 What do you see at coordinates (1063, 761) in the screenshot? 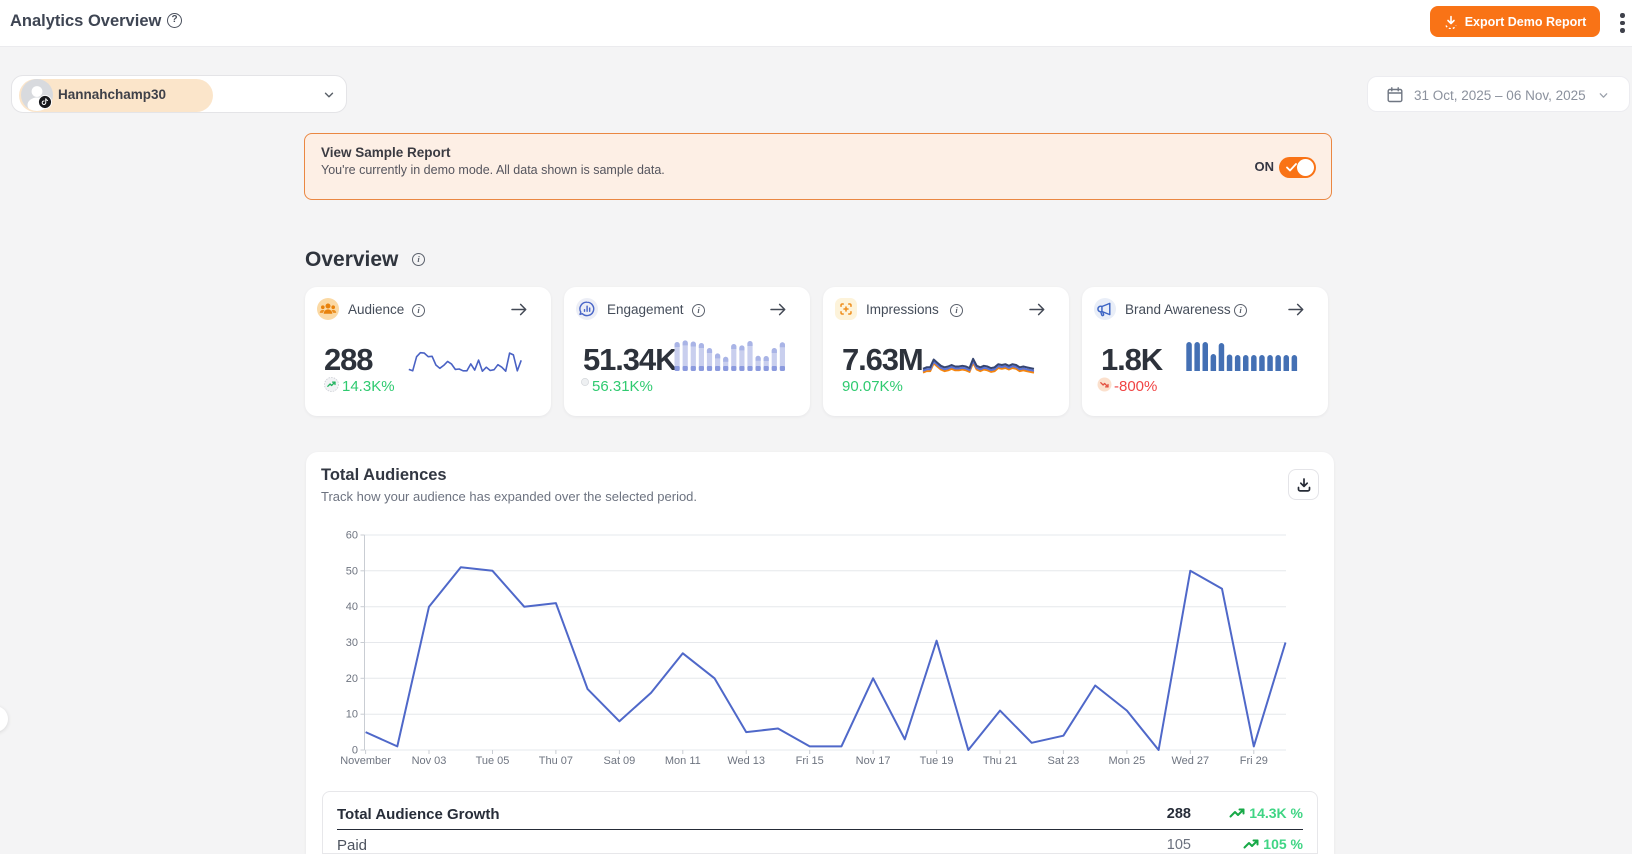
I see `svg-text: Sat 23` at bounding box center [1063, 761].